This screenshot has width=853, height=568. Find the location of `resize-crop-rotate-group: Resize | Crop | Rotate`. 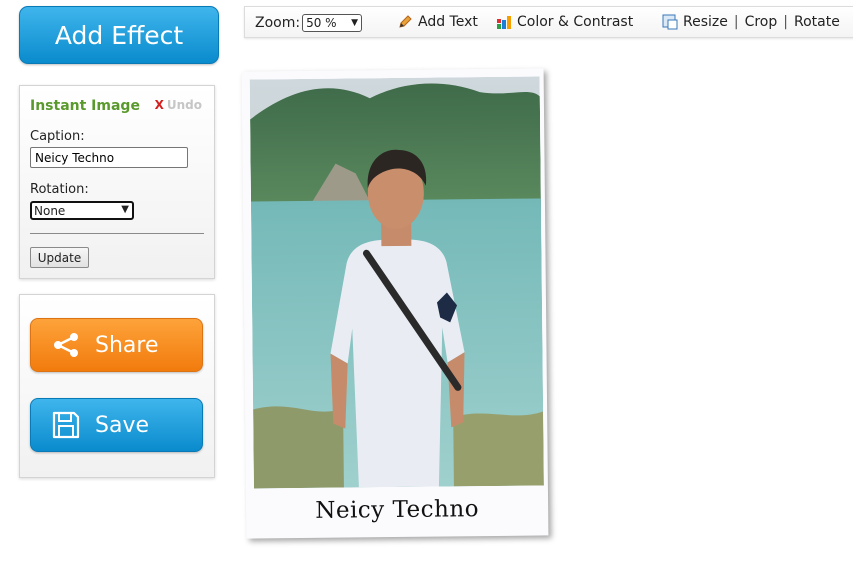

resize-crop-rotate-group: Resize | Crop | Rotate is located at coordinates (751, 22).